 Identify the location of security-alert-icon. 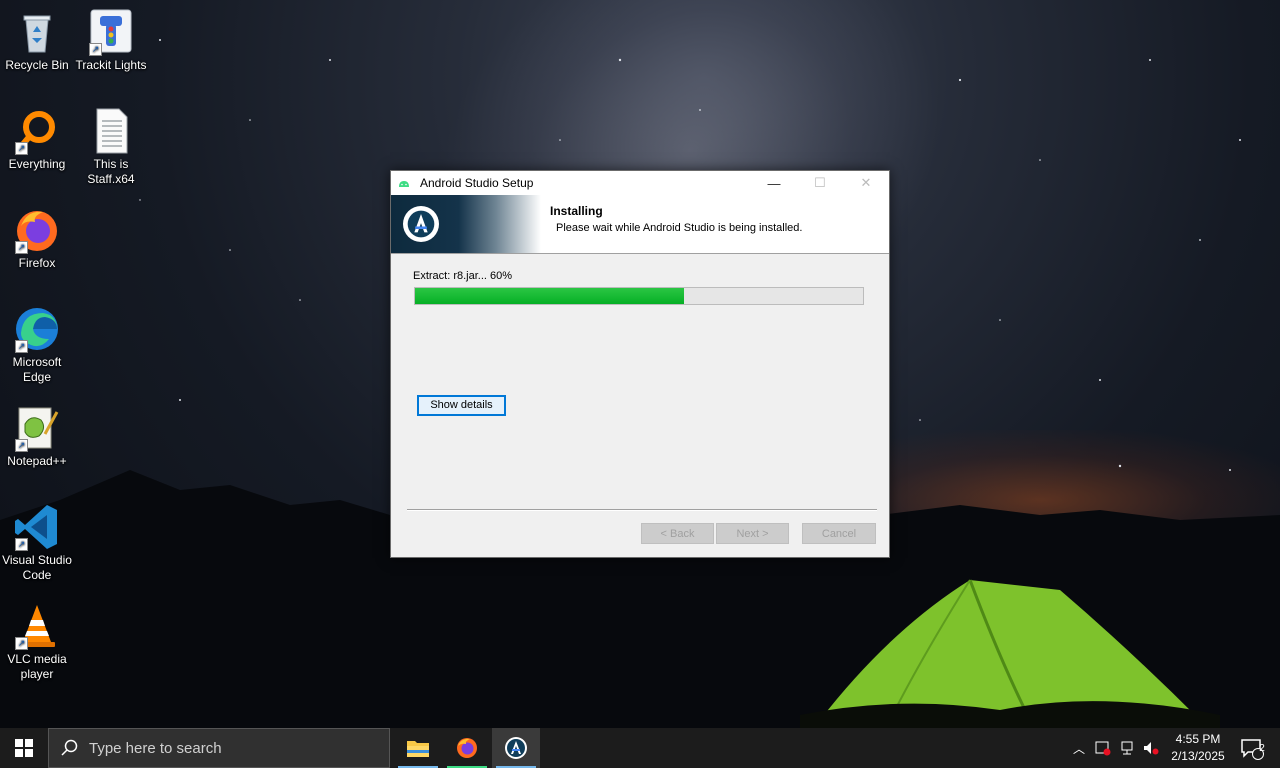
(1103, 748).